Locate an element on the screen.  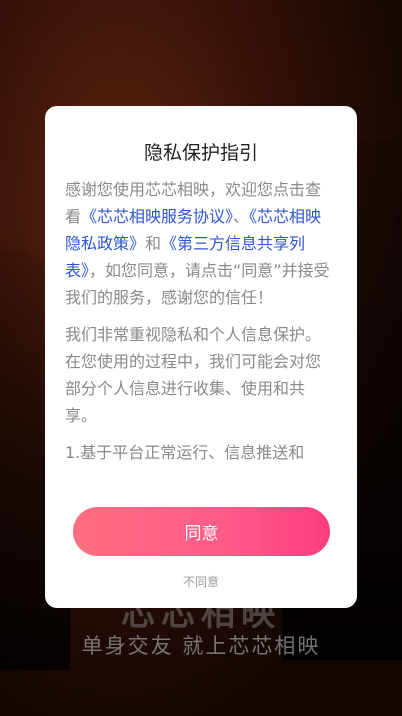
agree-button: 同意 is located at coordinates (201, 531).